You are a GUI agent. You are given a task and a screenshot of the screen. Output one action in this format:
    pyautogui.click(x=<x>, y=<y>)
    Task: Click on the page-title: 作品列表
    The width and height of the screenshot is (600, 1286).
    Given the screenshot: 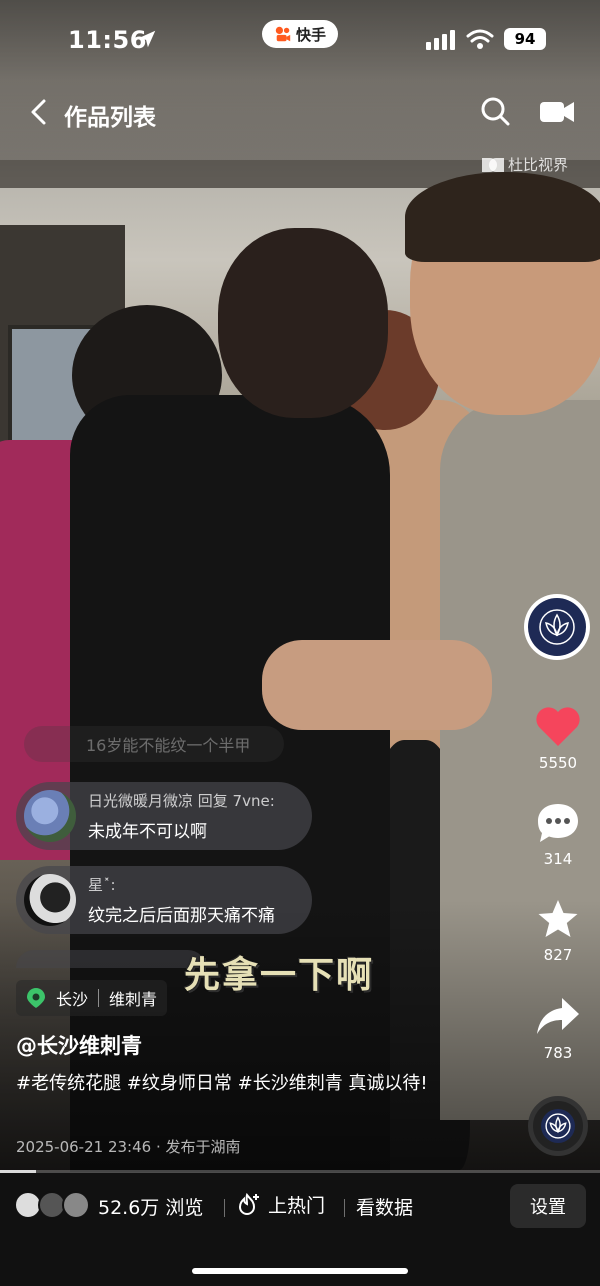 What is the action you would take?
    pyautogui.click(x=110, y=118)
    